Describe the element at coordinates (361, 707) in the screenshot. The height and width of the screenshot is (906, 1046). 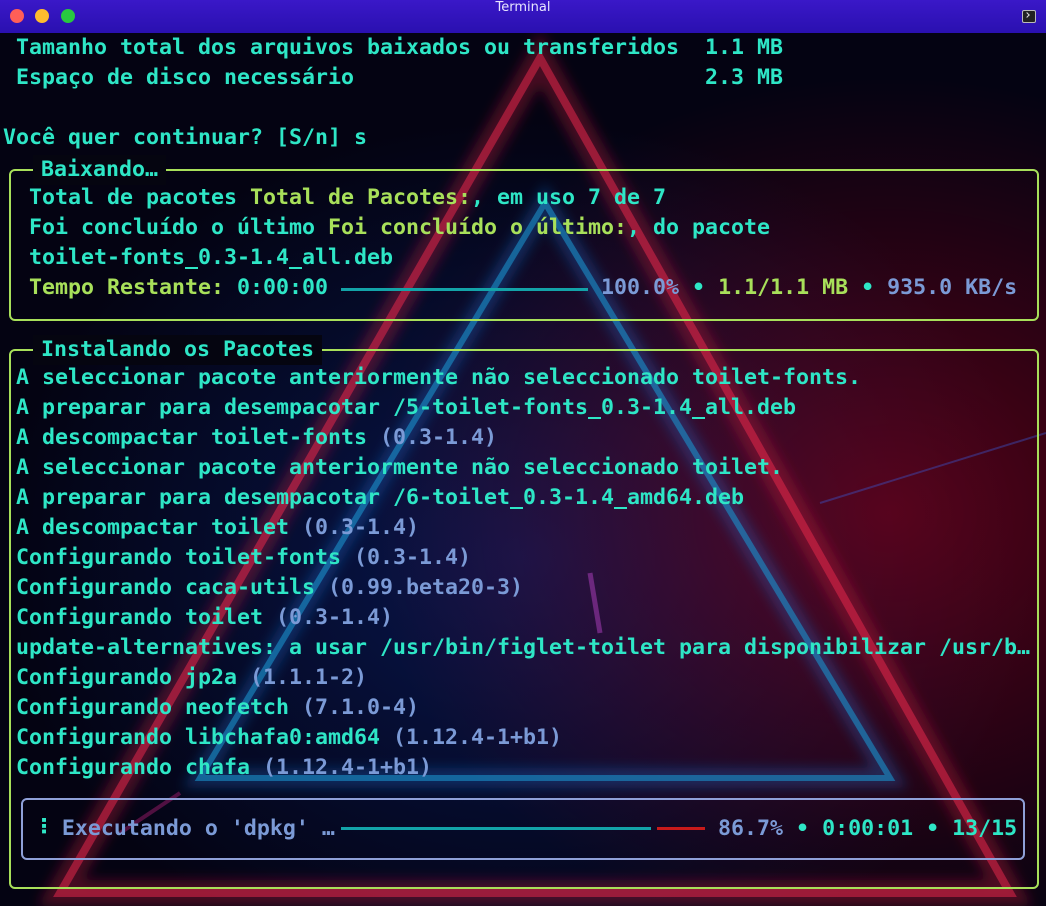
I see `log-version: (7.1.0-4)` at that location.